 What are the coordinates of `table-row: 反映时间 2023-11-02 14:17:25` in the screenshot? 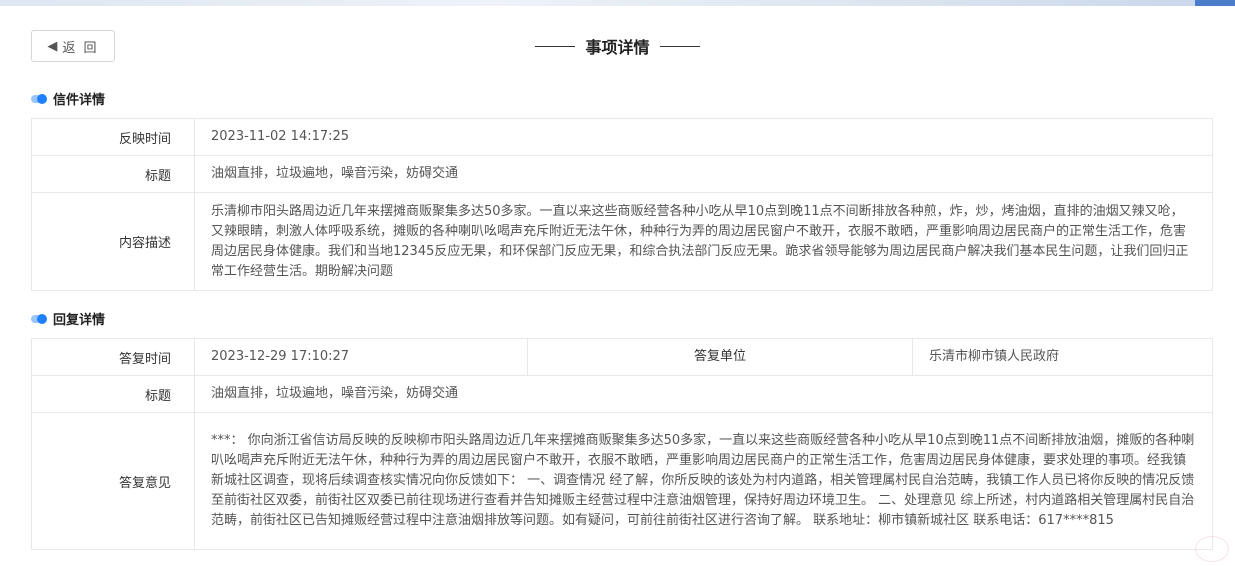 It's located at (622, 137).